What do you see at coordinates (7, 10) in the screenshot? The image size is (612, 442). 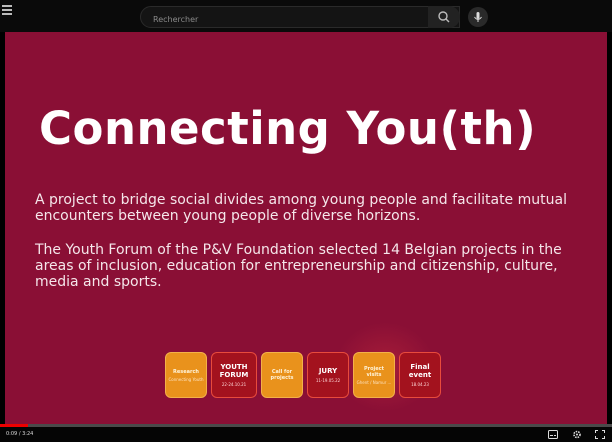 I see `menu-icon` at bounding box center [7, 10].